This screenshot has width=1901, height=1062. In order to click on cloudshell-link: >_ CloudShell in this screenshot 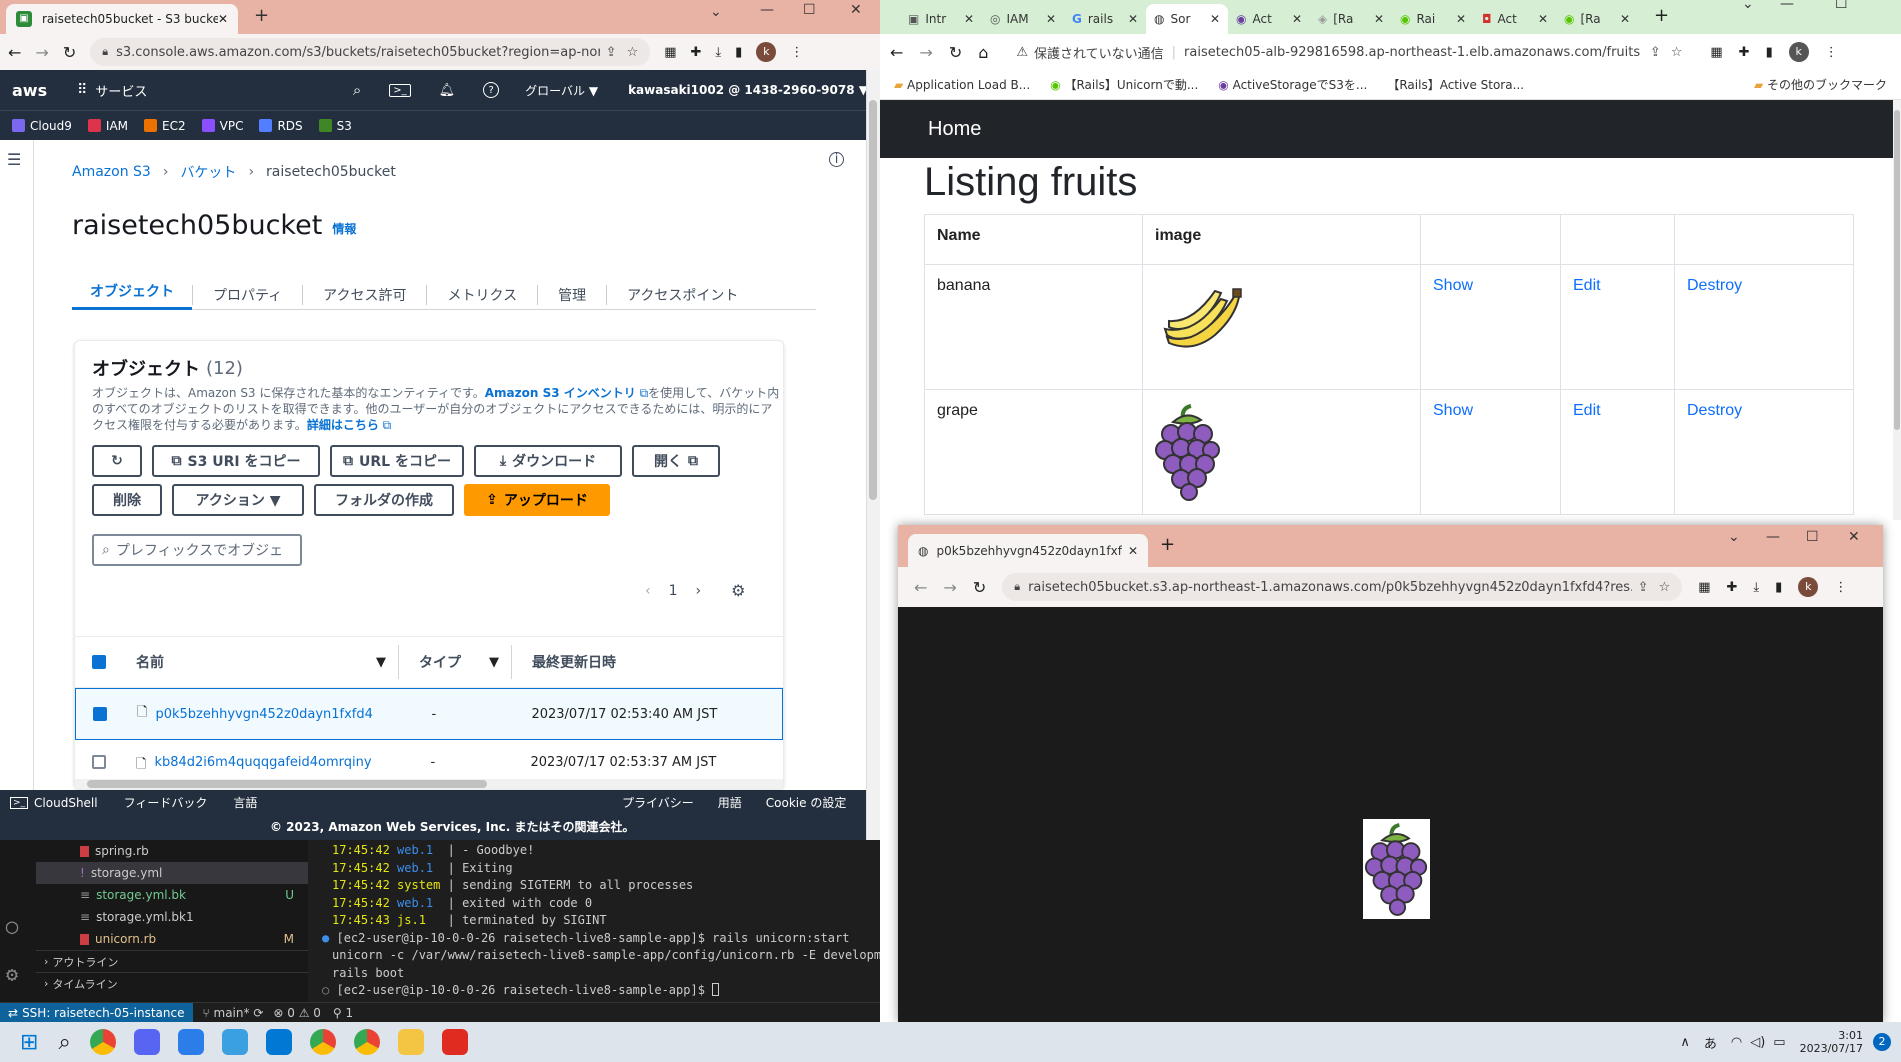, I will do `click(54, 803)`.